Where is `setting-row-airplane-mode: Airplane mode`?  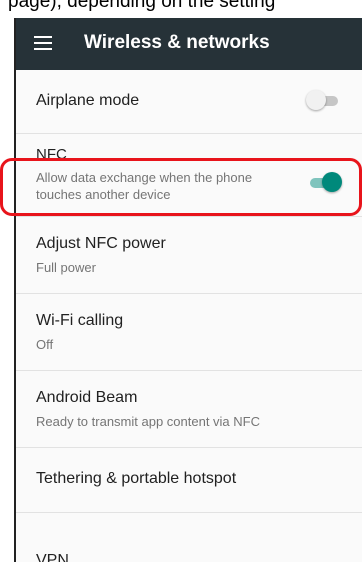 setting-row-airplane-mode: Airplane mode is located at coordinates (189, 102).